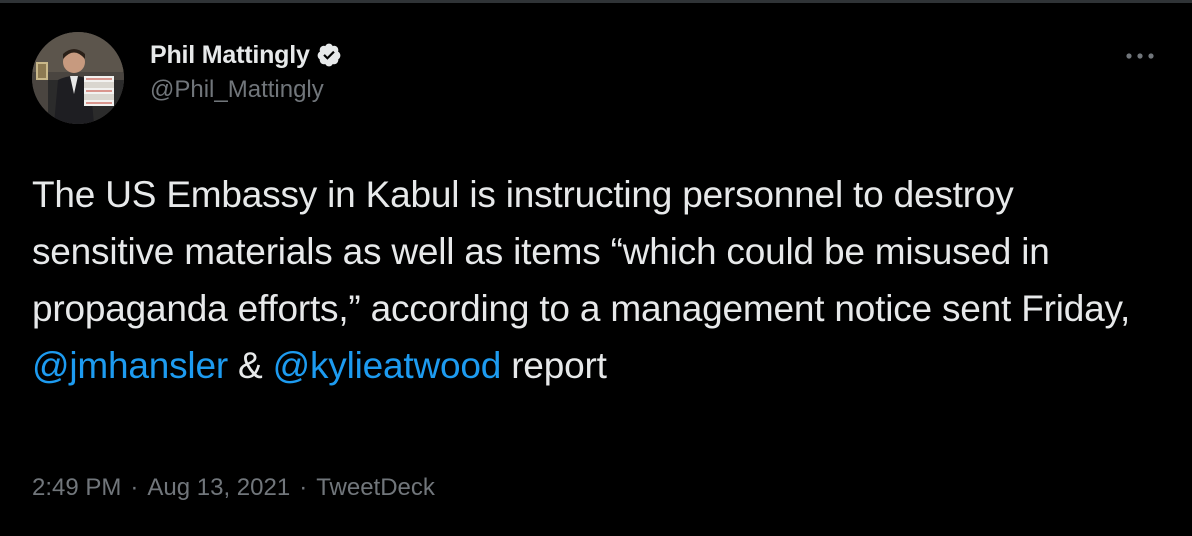 The height and width of the screenshot is (536, 1192). I want to click on author-info: Phil Mattingly @Phil_Mattingly, so click(246, 71).